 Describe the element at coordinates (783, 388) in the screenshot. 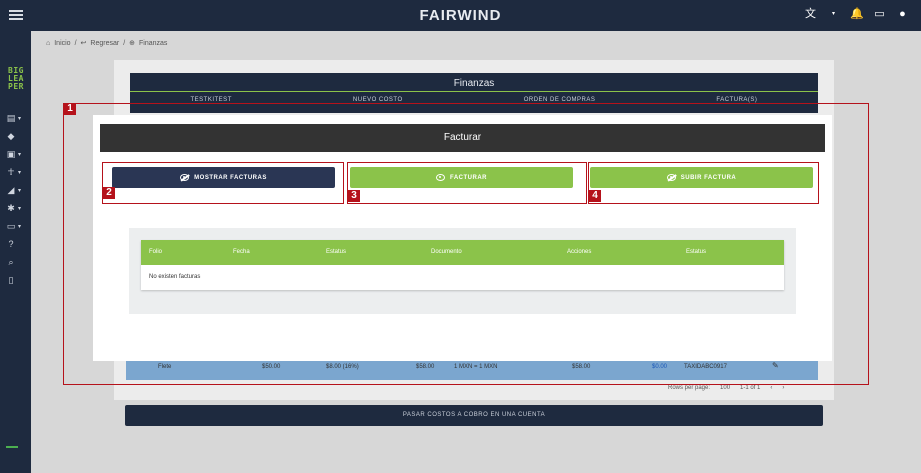

I see `next-page-icon: ›` at that location.